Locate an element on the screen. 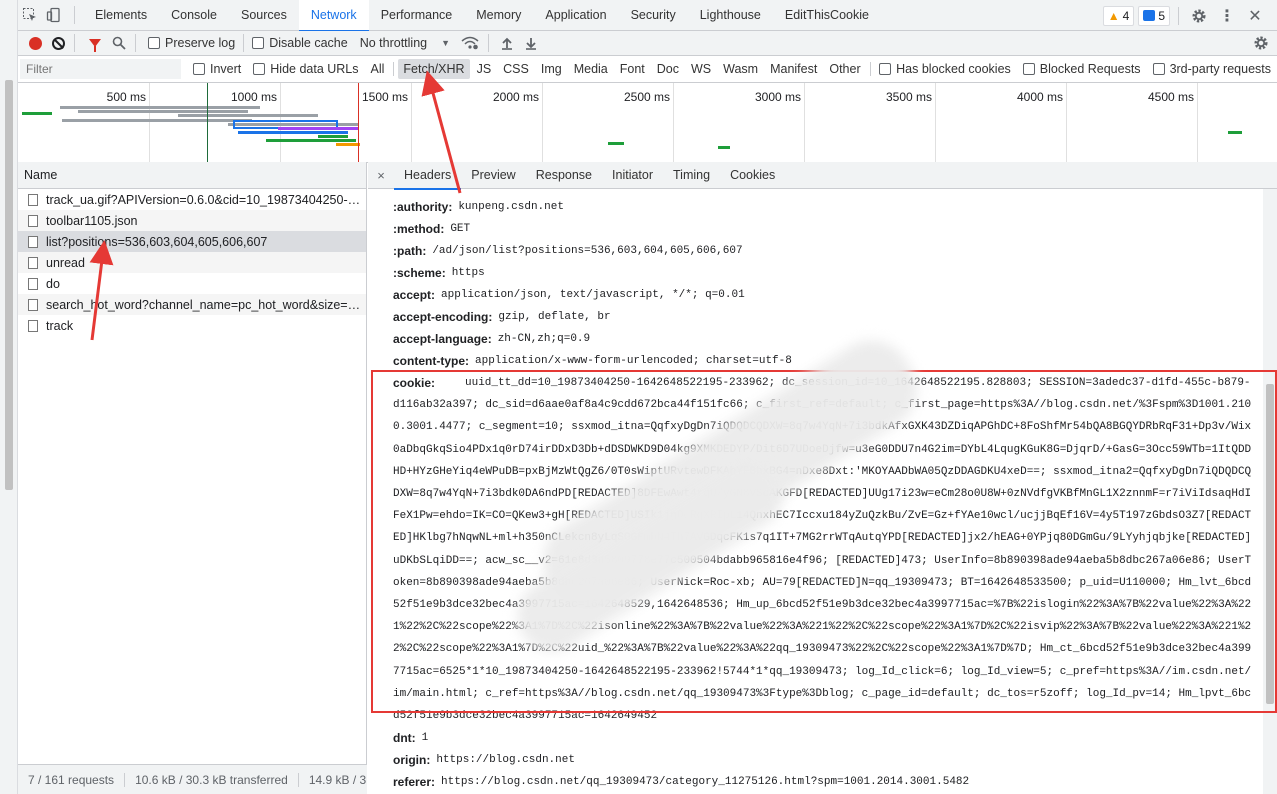 This screenshot has width=1277, height=794. disable-cache-checkbox: Disable cache is located at coordinates (300, 43).